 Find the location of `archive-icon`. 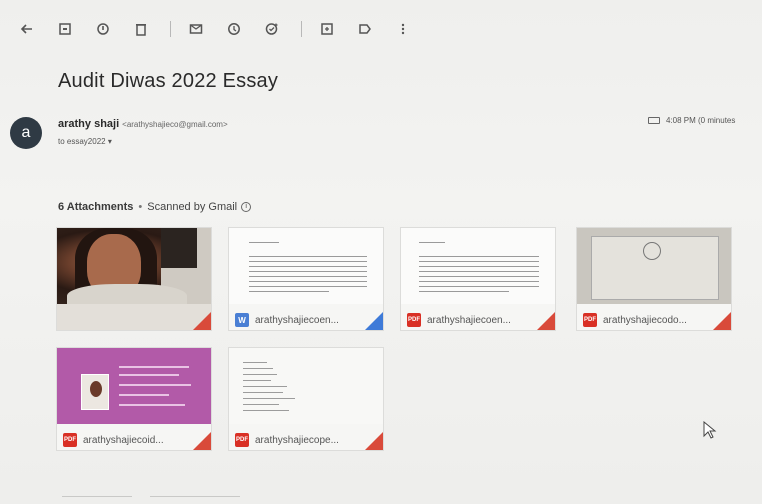

archive-icon is located at coordinates (65, 29).